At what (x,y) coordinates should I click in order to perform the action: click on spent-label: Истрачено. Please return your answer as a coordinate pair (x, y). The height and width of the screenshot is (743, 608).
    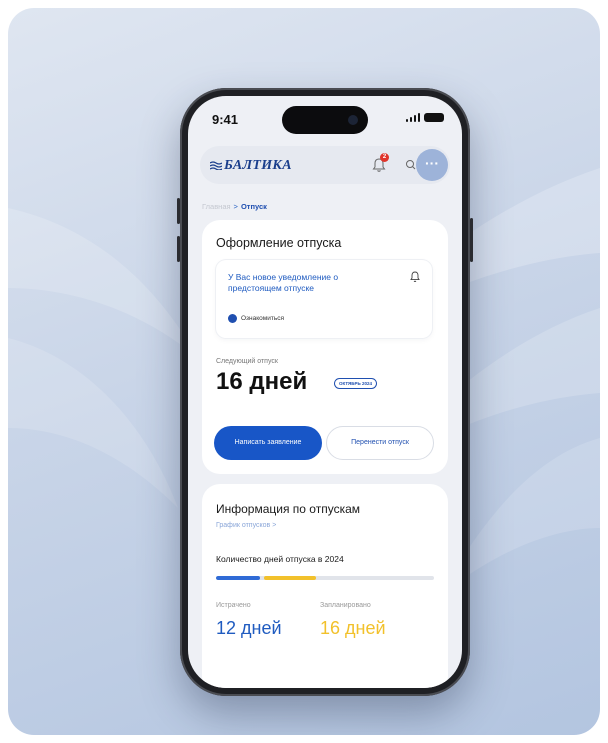
    Looking at the image, I should click on (233, 605).